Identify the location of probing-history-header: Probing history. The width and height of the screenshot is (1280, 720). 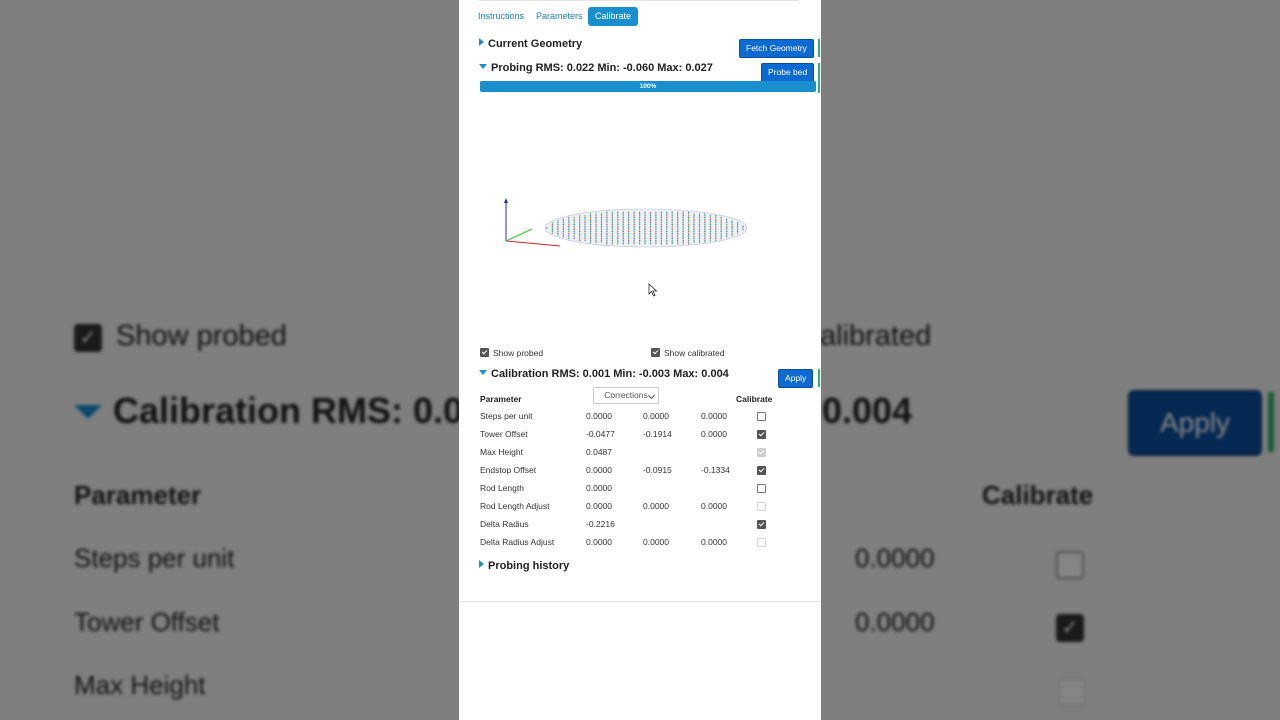
(524, 566).